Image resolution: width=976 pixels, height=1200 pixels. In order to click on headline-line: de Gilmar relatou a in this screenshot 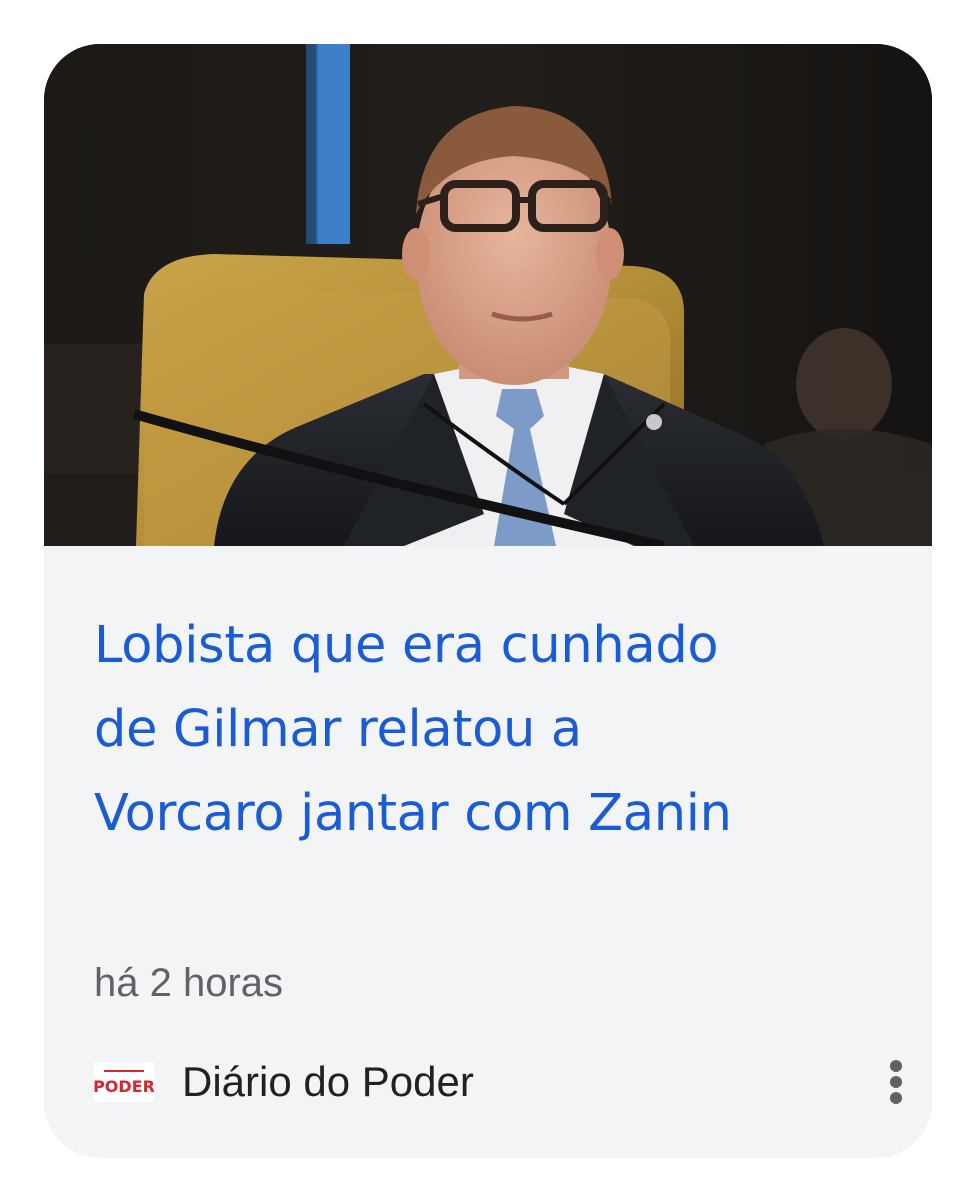, I will do `click(338, 729)`.